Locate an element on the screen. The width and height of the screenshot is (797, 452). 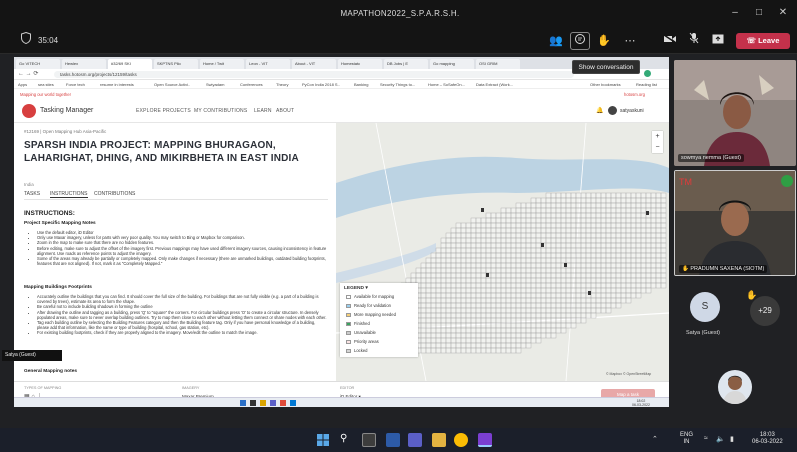
minimize-icon: – is located at coordinates (735, 13).